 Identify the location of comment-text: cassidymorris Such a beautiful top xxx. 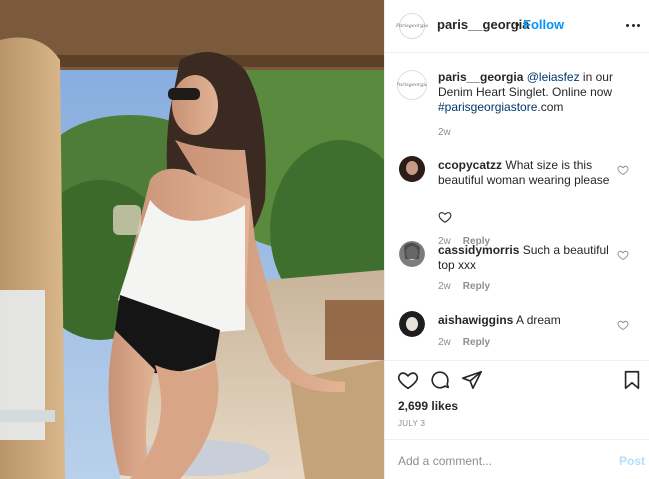
(528, 258).